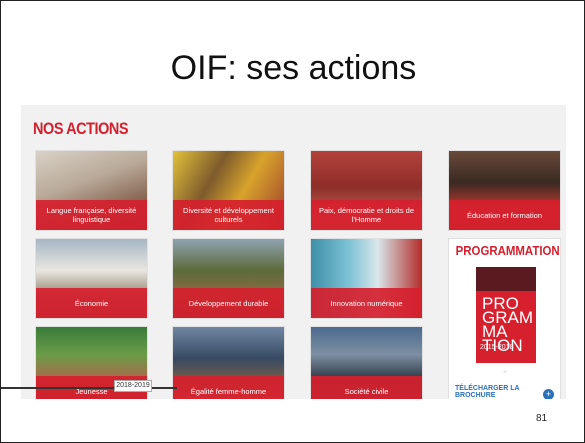 The height and width of the screenshot is (443, 585). Describe the element at coordinates (91, 190) in the screenshot. I see `tile-langue: Langue française, diversité linguistique` at that location.